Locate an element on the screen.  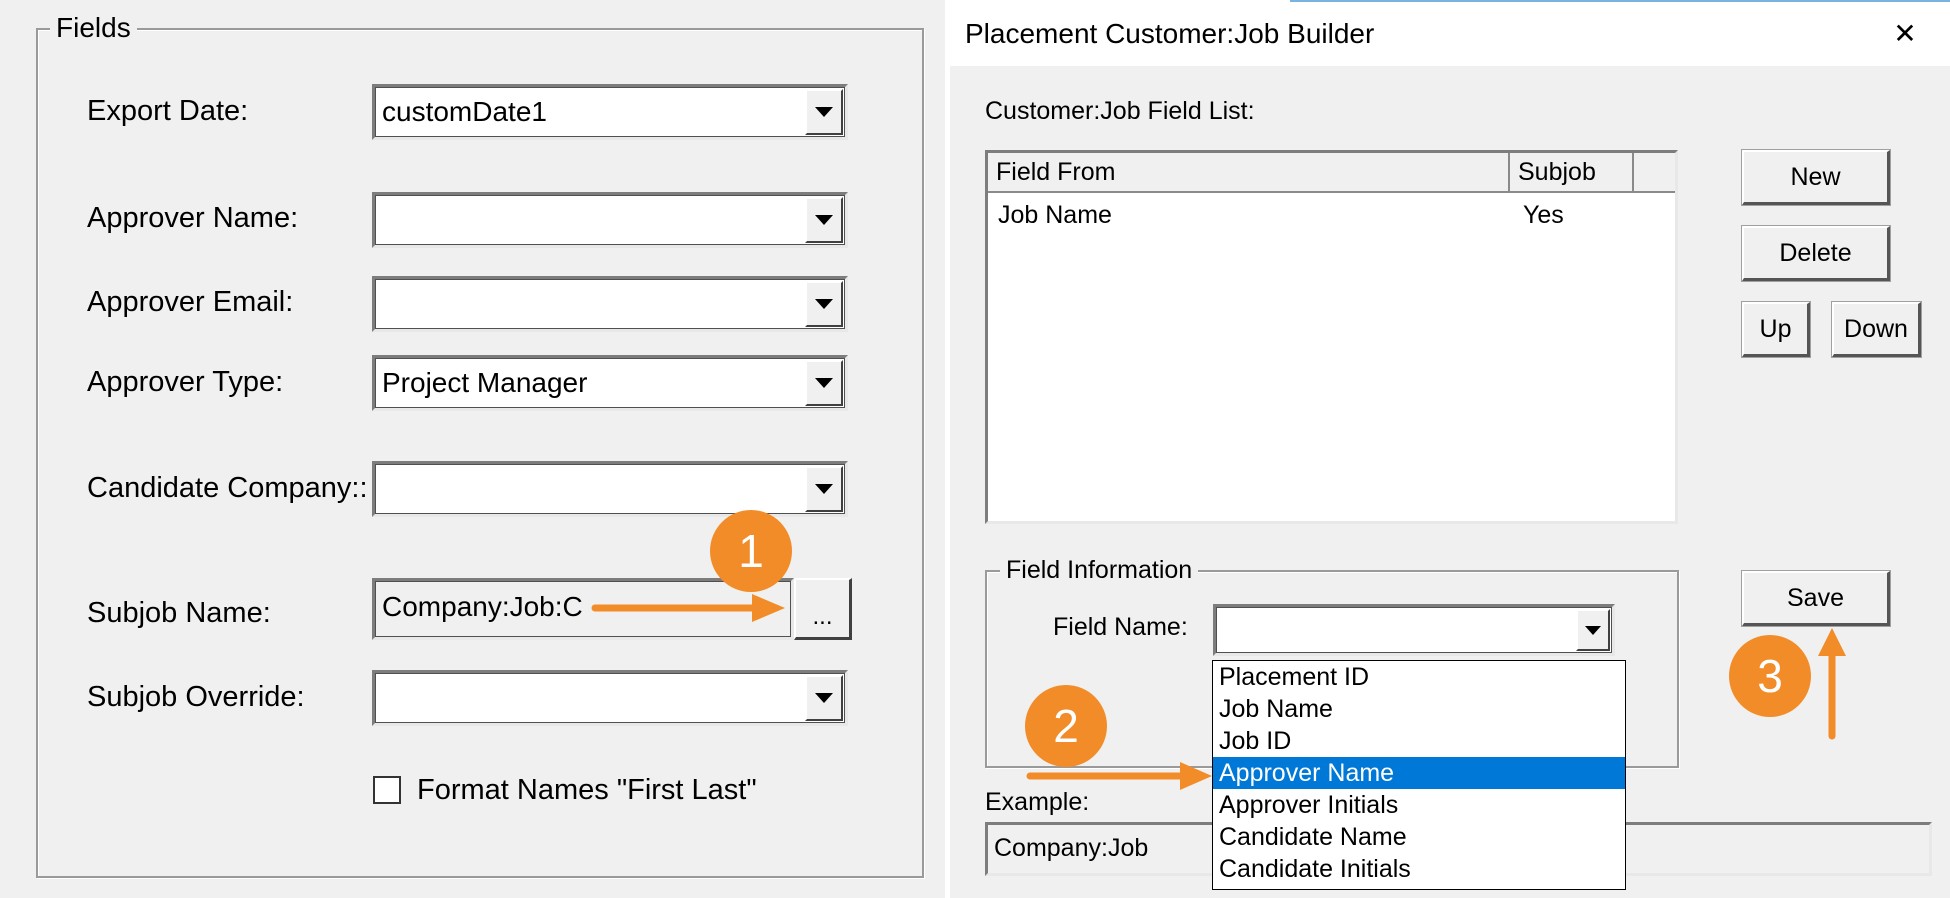
fields-group-title: Fields is located at coordinates (93, 28).